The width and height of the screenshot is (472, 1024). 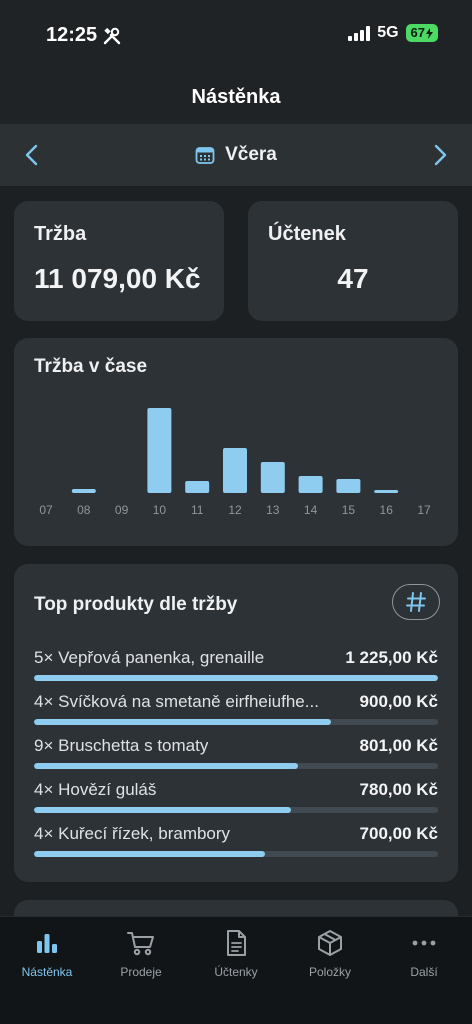 What do you see at coordinates (236, 908) in the screenshot?
I see `next-card-partial` at bounding box center [236, 908].